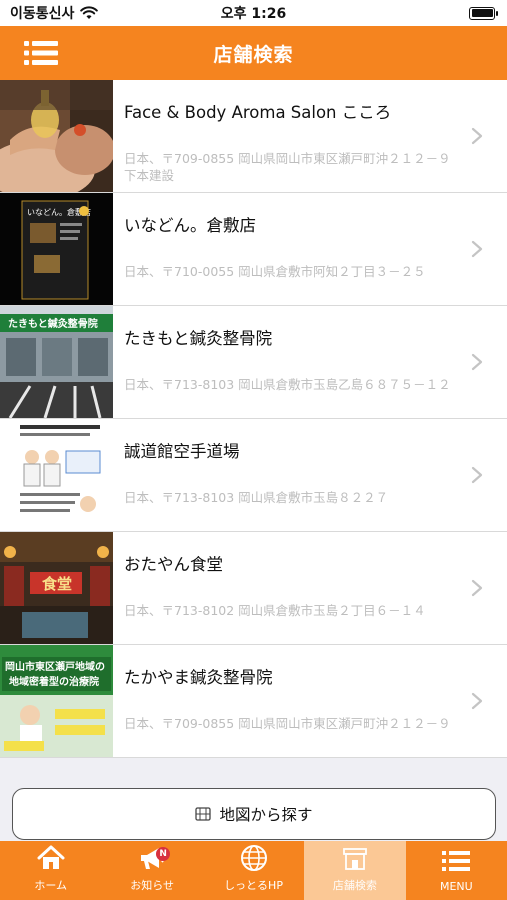 This screenshot has height=900, width=507. Describe the element at coordinates (354, 885) in the screenshot. I see `tab-store-search-label: 店舗検索` at that location.